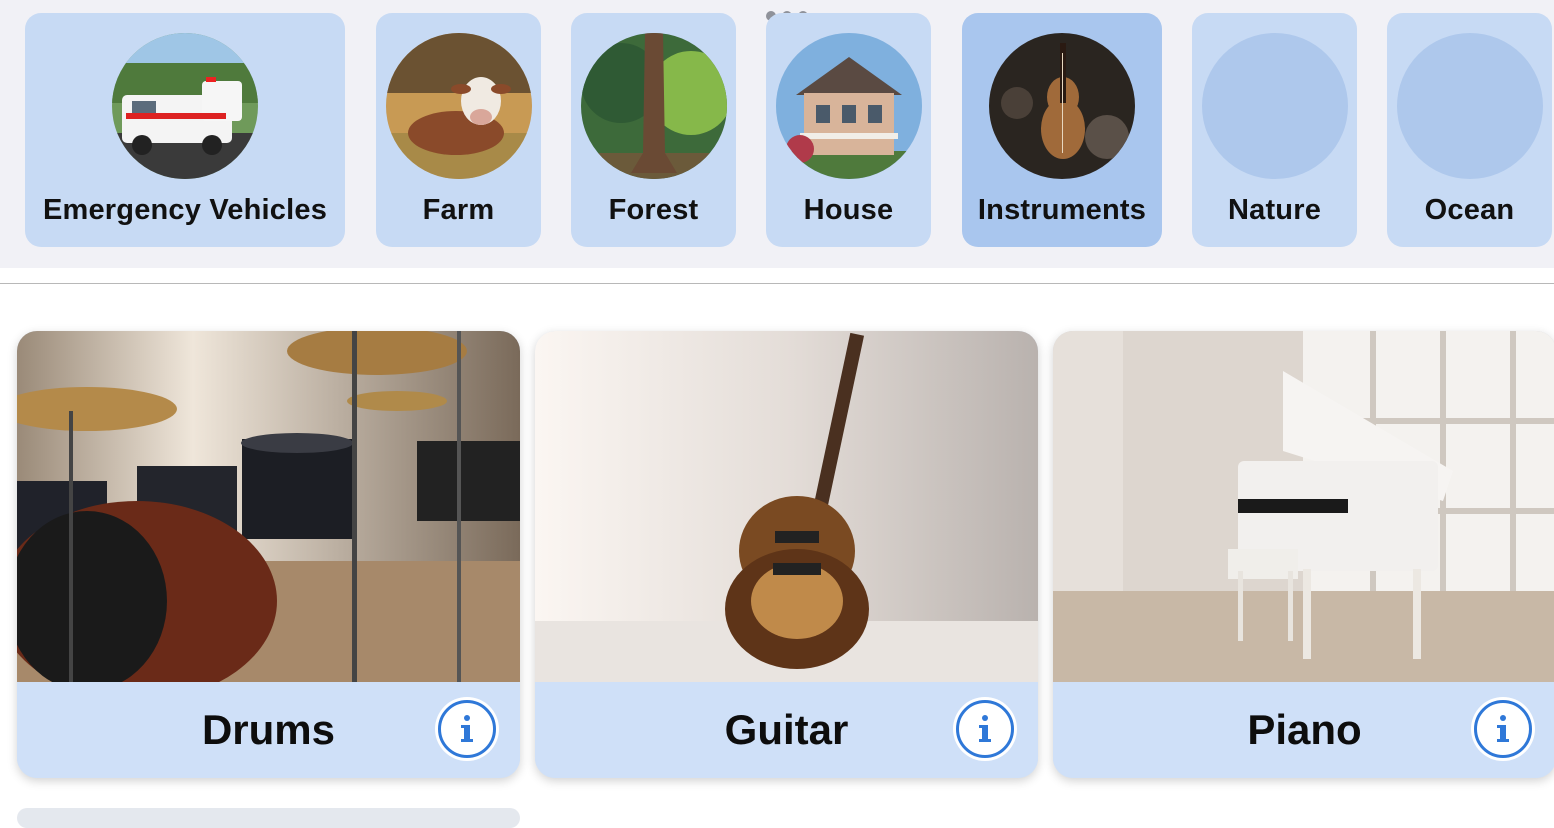  I want to click on category-label: Forest, so click(653, 210).